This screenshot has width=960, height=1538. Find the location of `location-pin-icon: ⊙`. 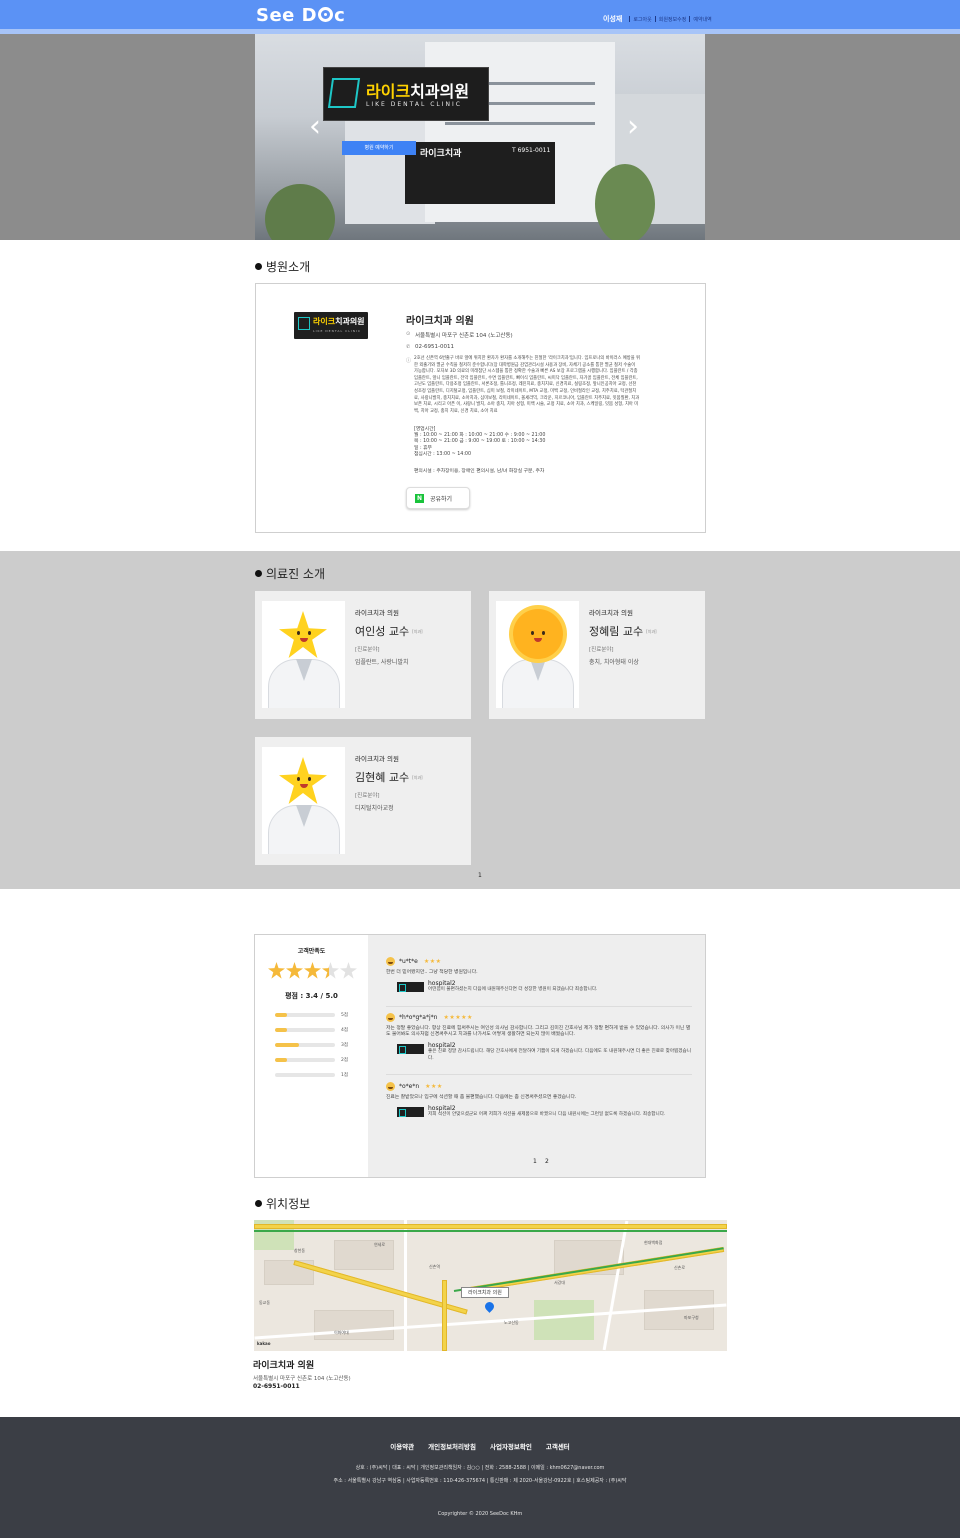

location-pin-icon: ⊙ is located at coordinates (408, 334).